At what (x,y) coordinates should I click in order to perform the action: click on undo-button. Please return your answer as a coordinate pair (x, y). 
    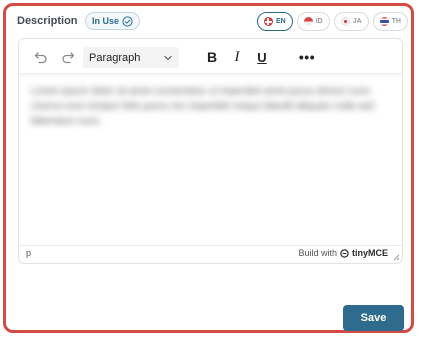
    Looking at the image, I should click on (41, 57).